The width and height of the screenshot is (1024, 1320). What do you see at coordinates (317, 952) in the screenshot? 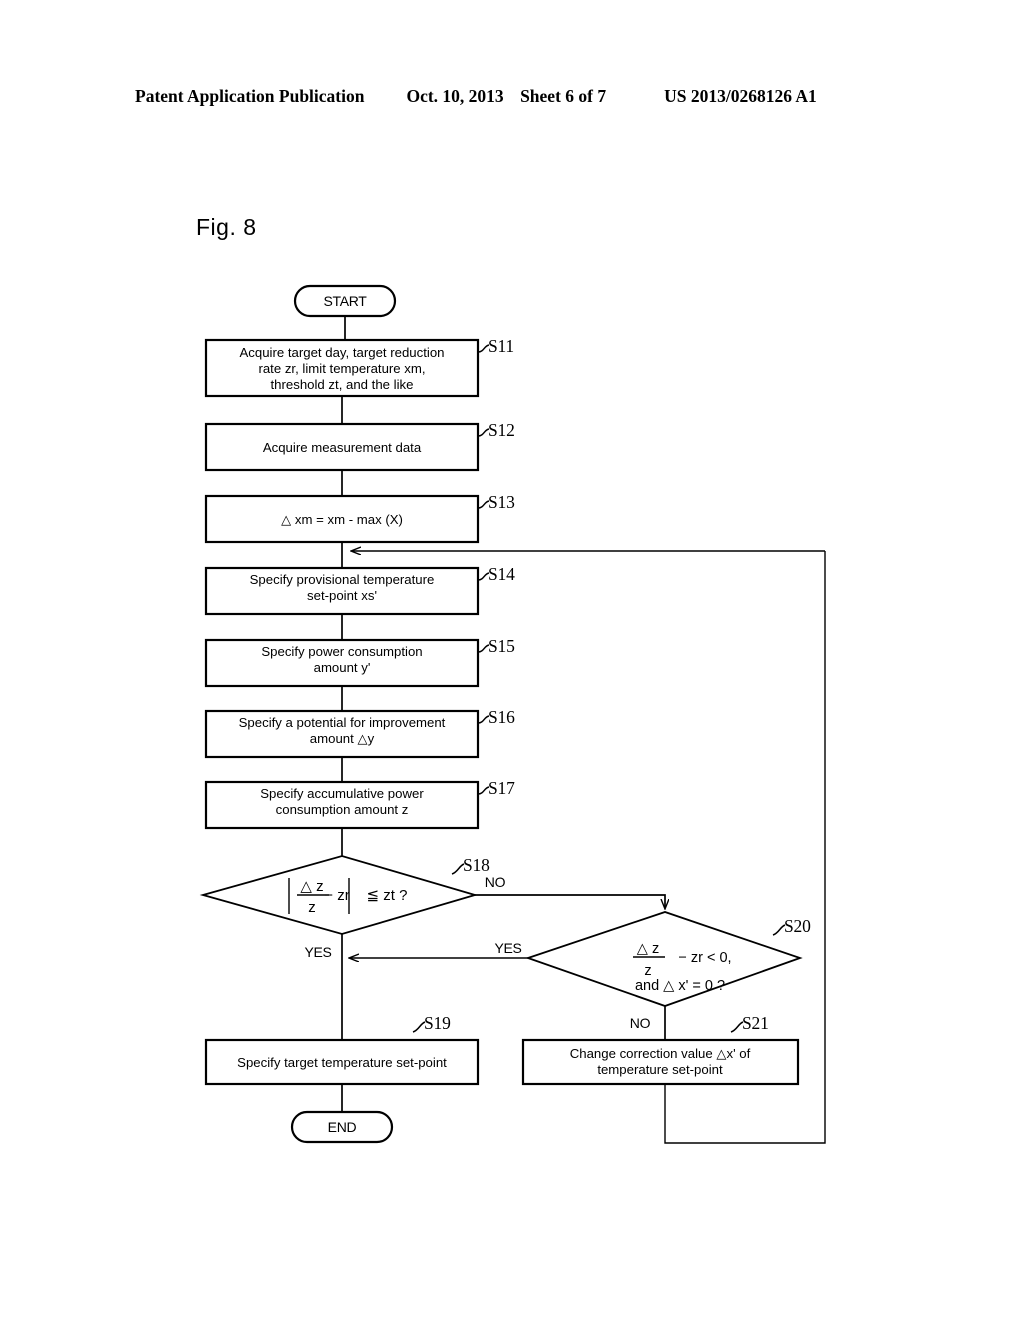
I see `node-s18-yes-label: YES` at bounding box center [317, 952].